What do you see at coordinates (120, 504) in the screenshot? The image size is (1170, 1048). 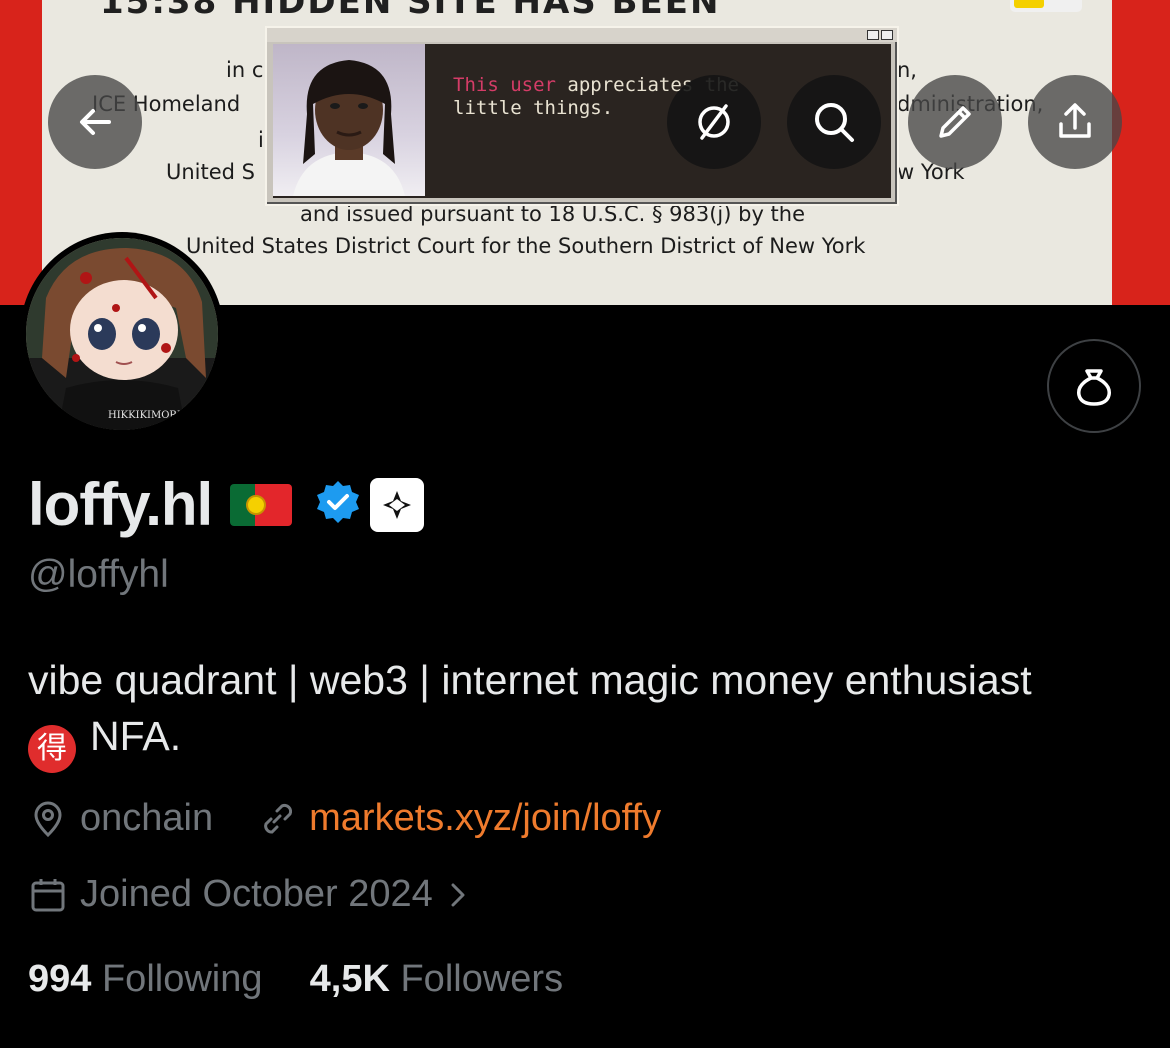 I see `display-name: loffy.hl` at bounding box center [120, 504].